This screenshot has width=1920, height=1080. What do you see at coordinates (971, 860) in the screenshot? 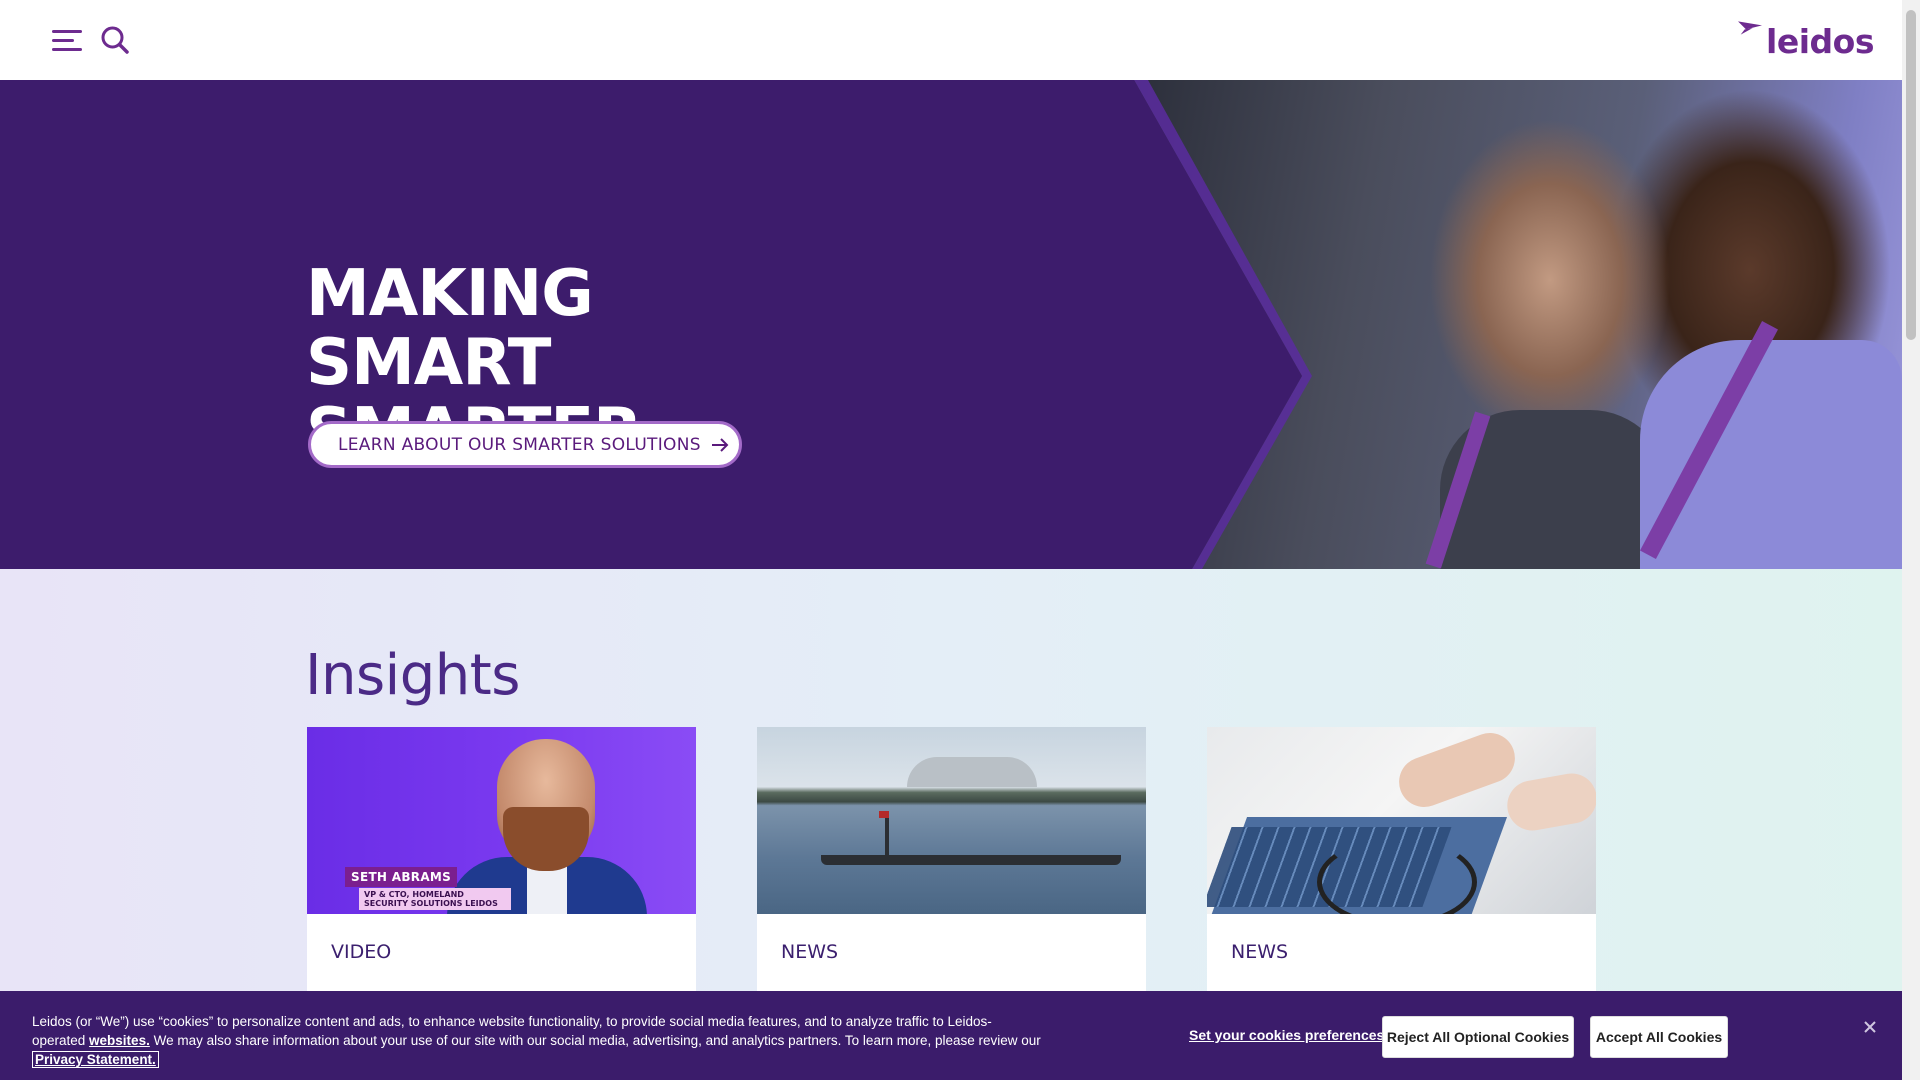
I see `image-barge` at bounding box center [971, 860].